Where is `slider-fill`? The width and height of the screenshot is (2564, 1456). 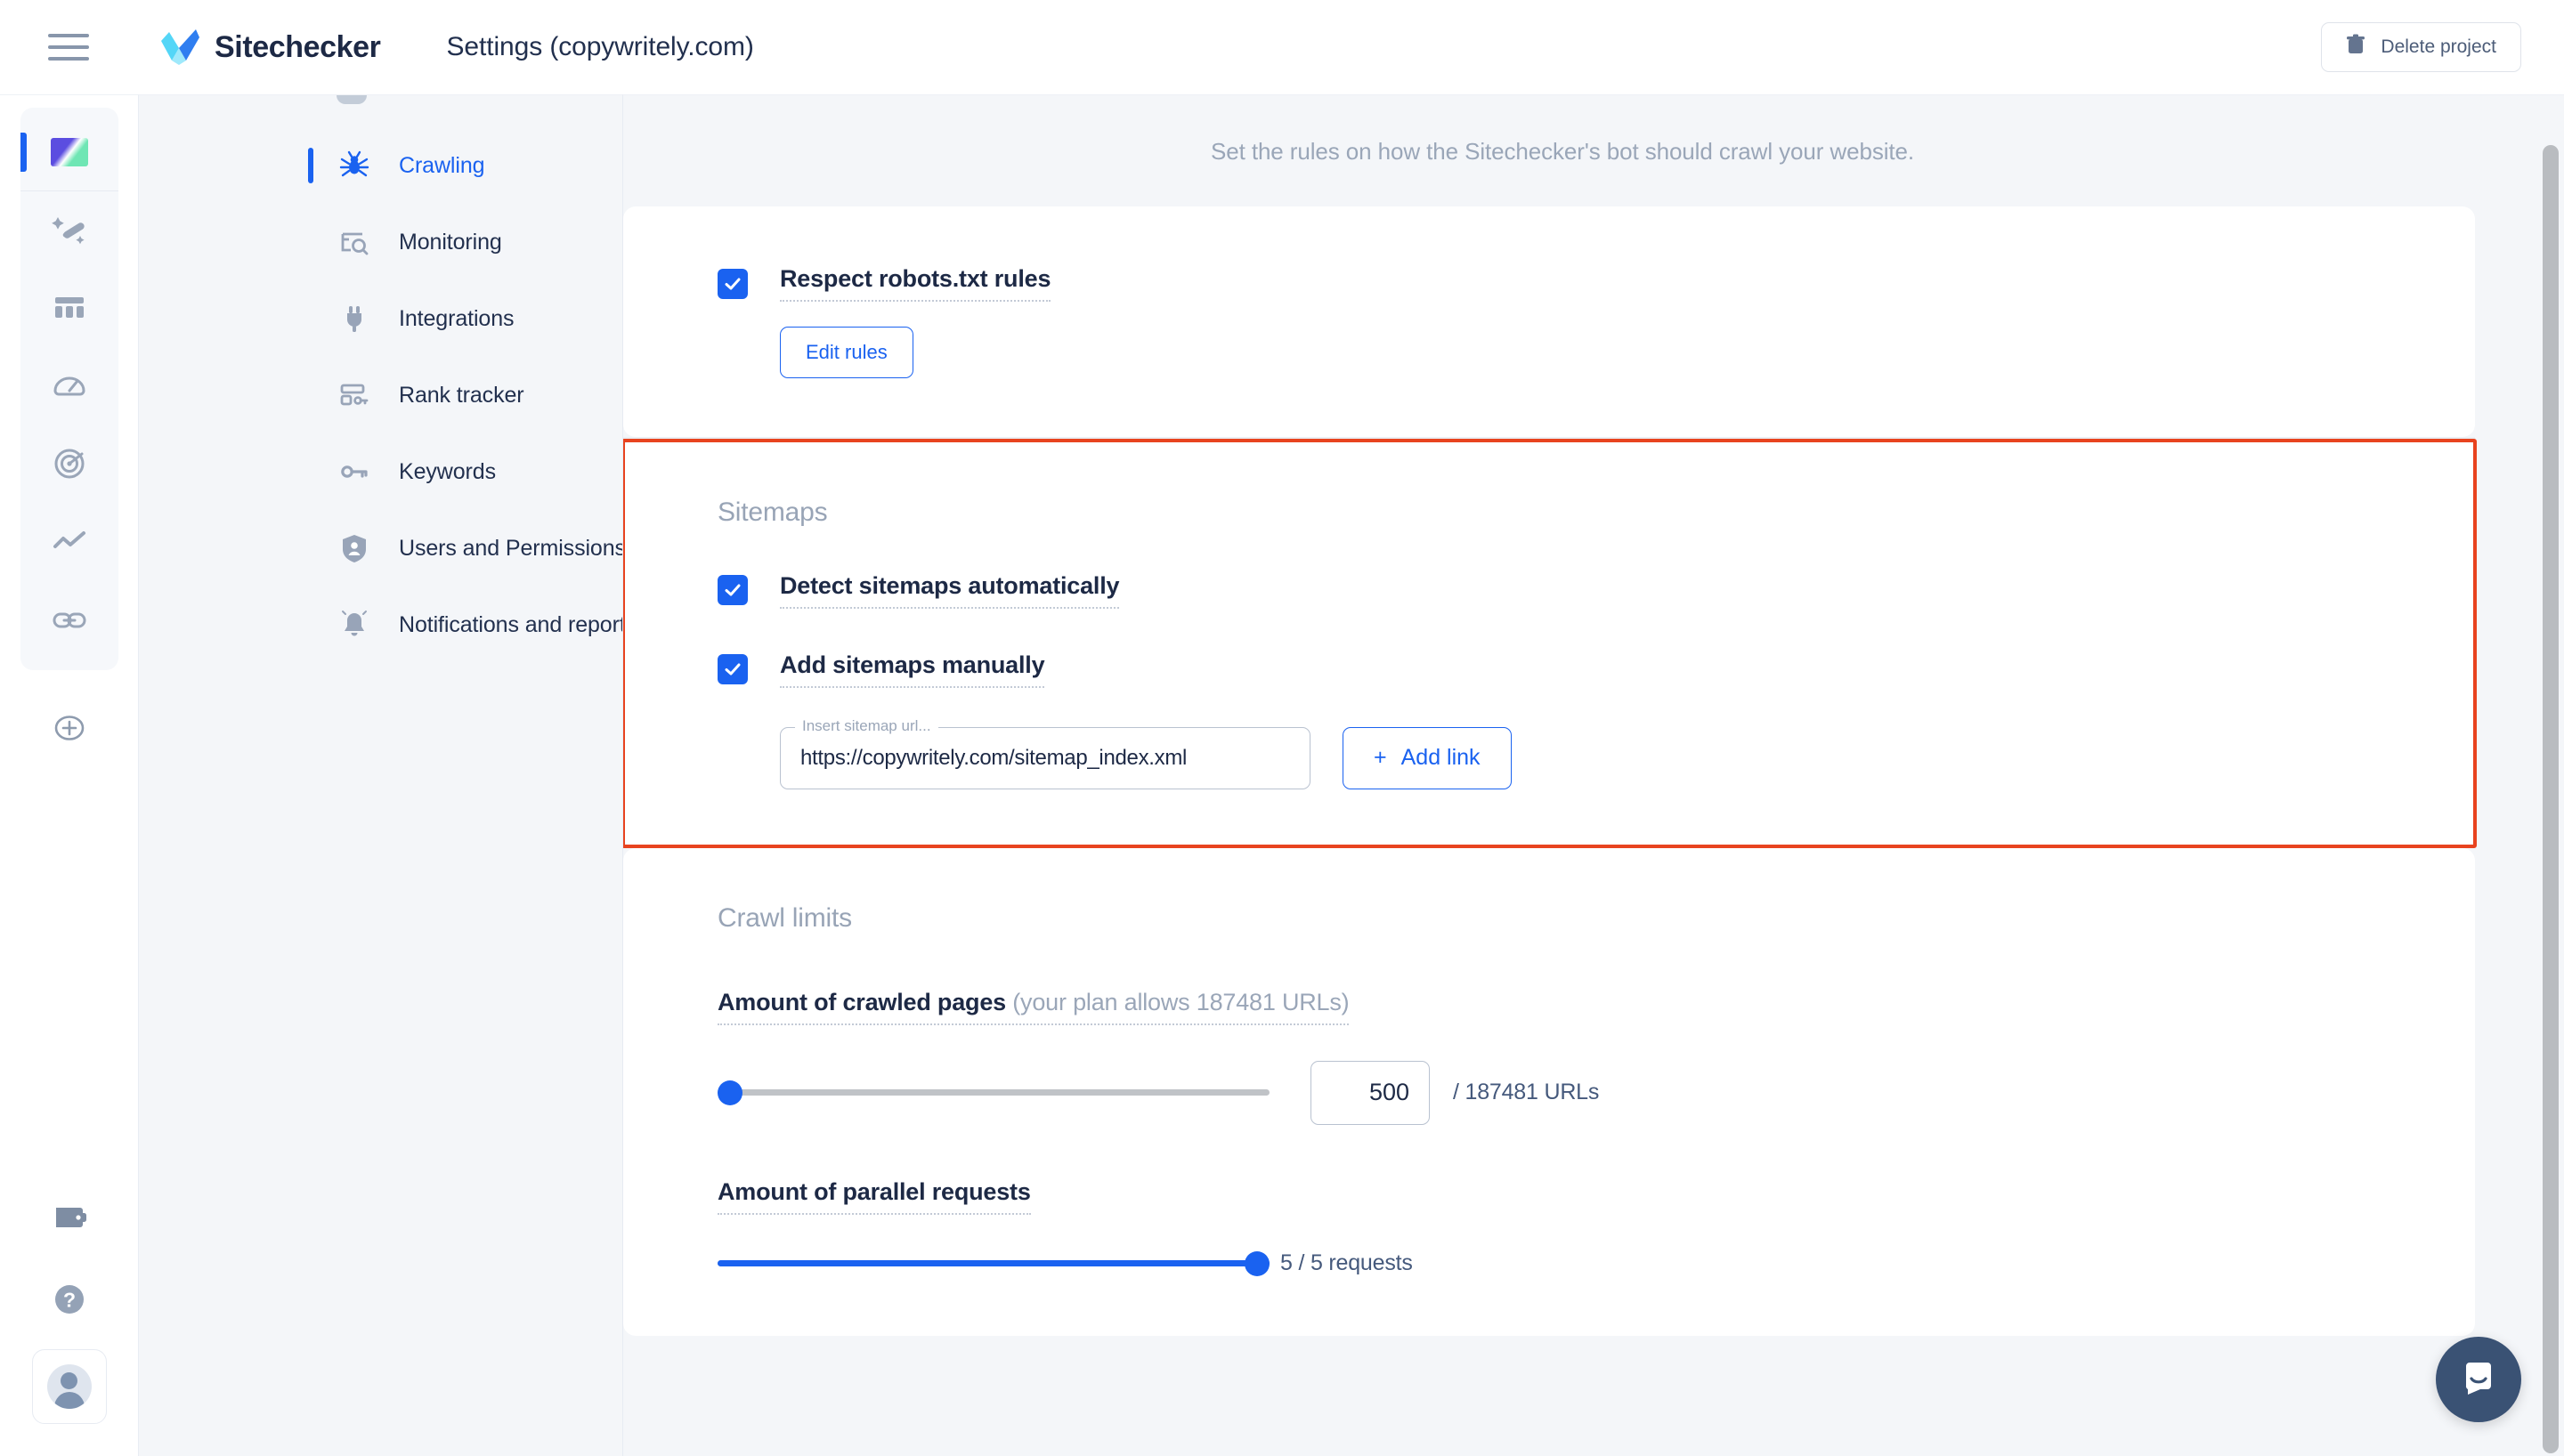
slider-fill is located at coordinates (994, 1263).